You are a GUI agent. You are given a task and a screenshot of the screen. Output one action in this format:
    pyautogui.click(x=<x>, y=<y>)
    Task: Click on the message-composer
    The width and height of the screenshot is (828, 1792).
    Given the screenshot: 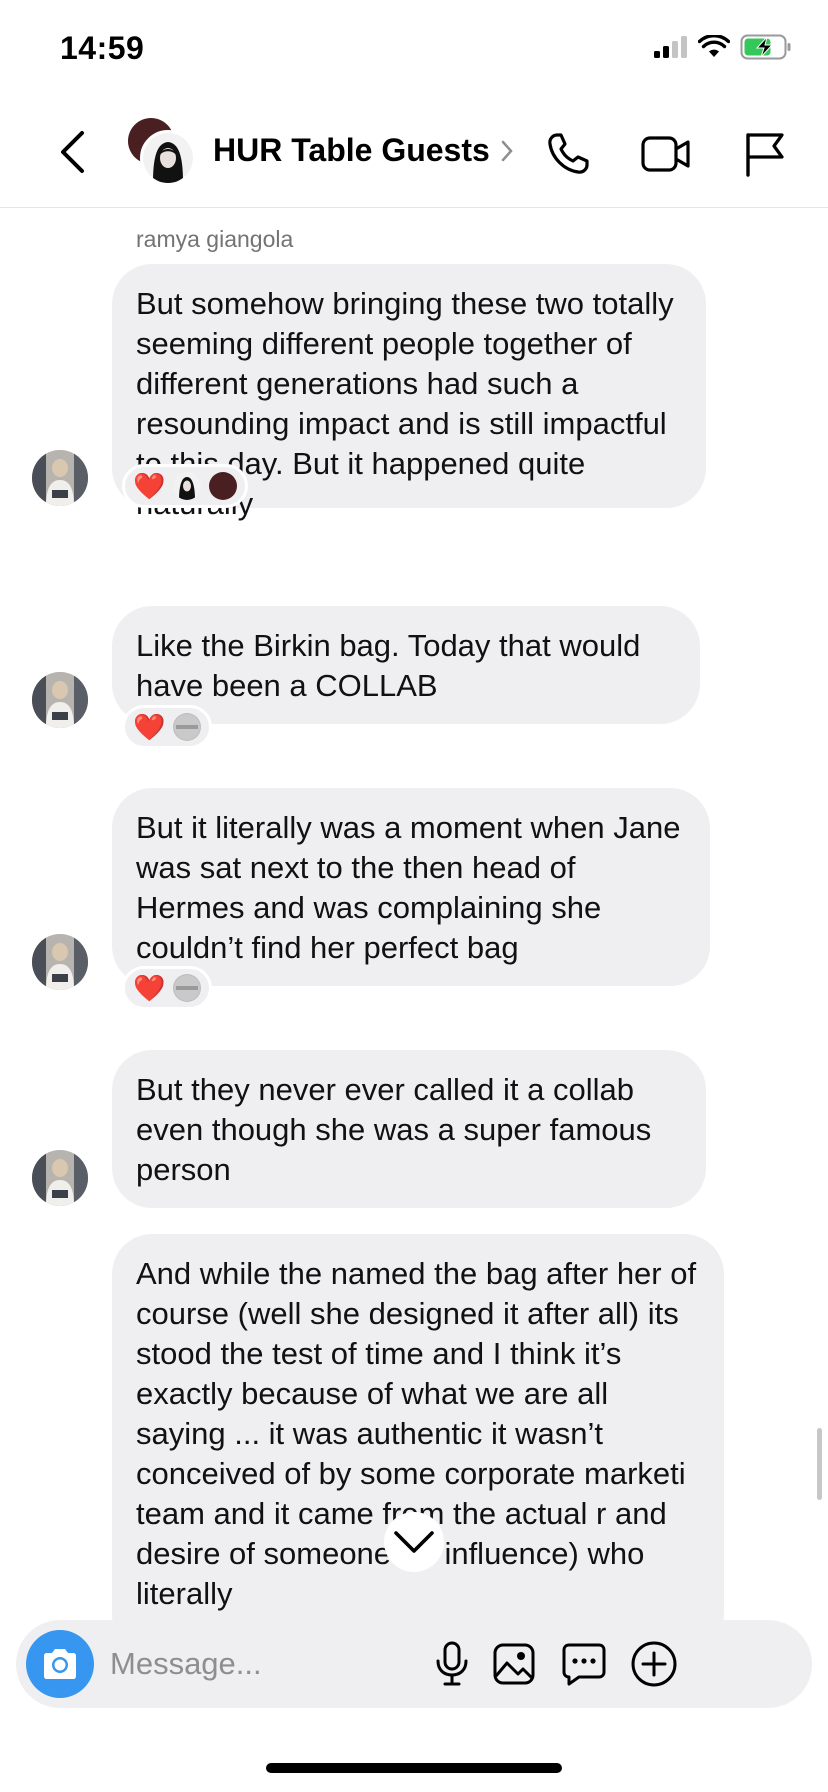 What is the action you would take?
    pyautogui.click(x=414, y=1664)
    